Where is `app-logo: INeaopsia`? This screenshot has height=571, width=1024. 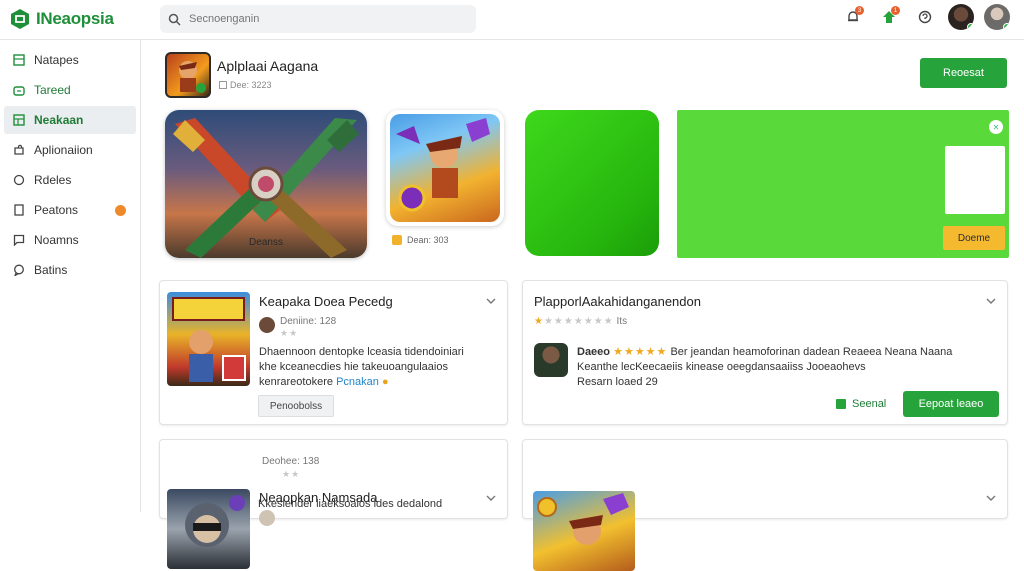
app-logo: INeaopsia is located at coordinates (62, 19).